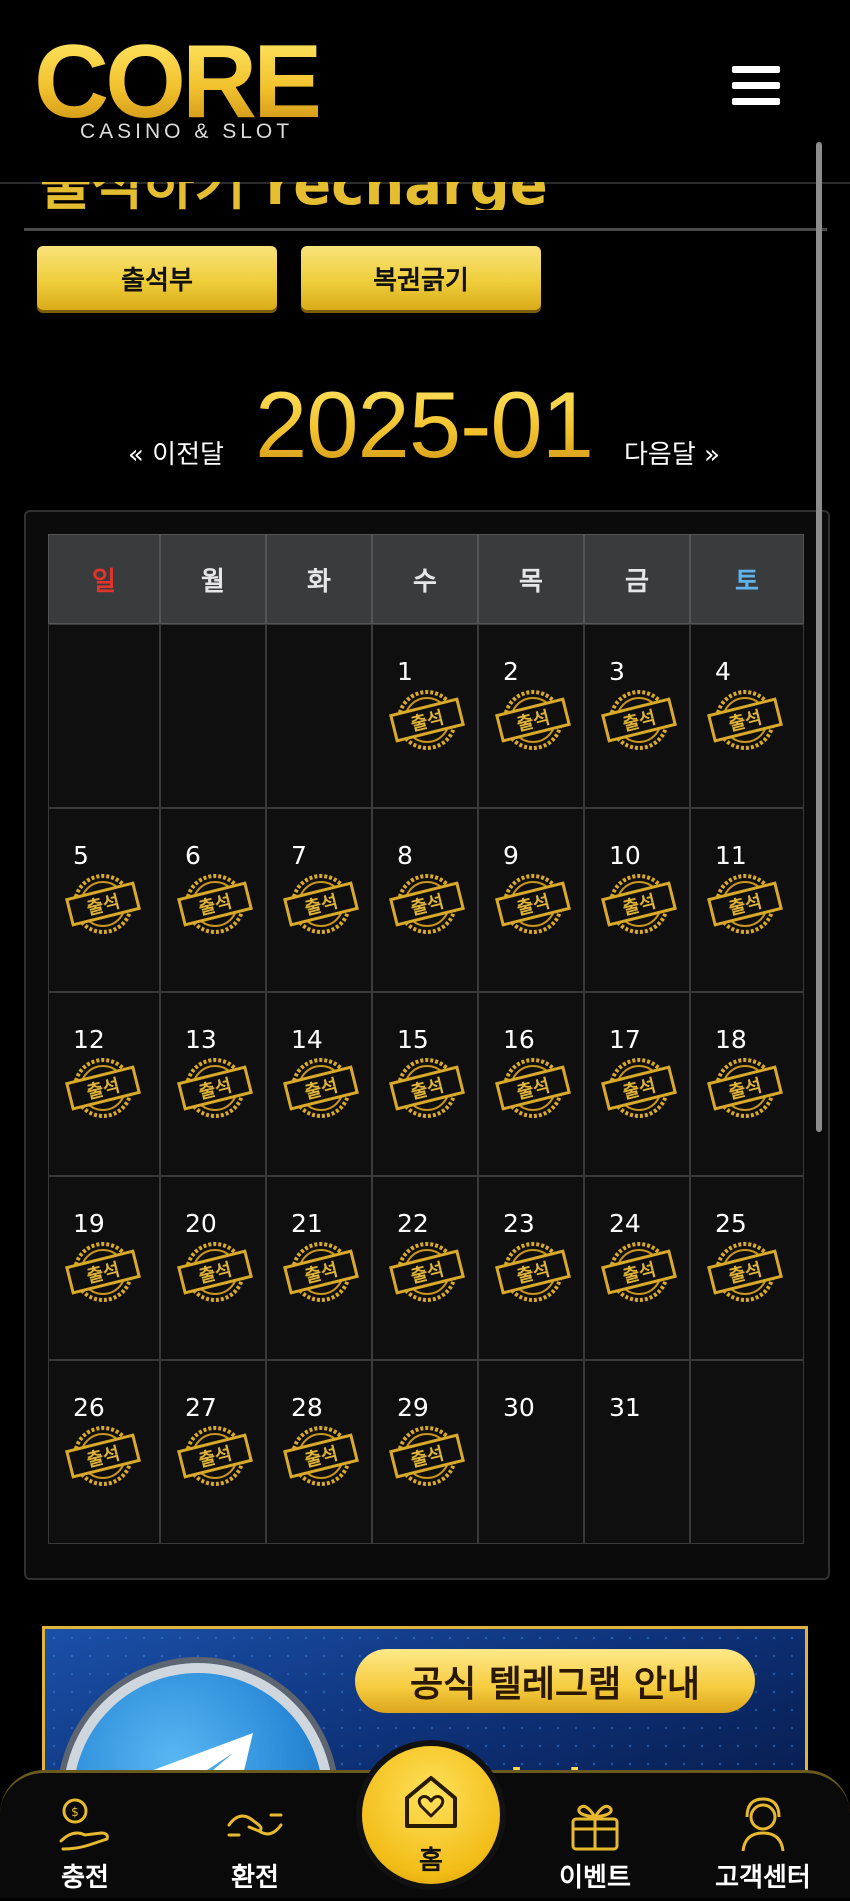 Image resolution: width=850 pixels, height=1901 pixels. What do you see at coordinates (617, 671) in the screenshot?
I see `day-number: 3` at bounding box center [617, 671].